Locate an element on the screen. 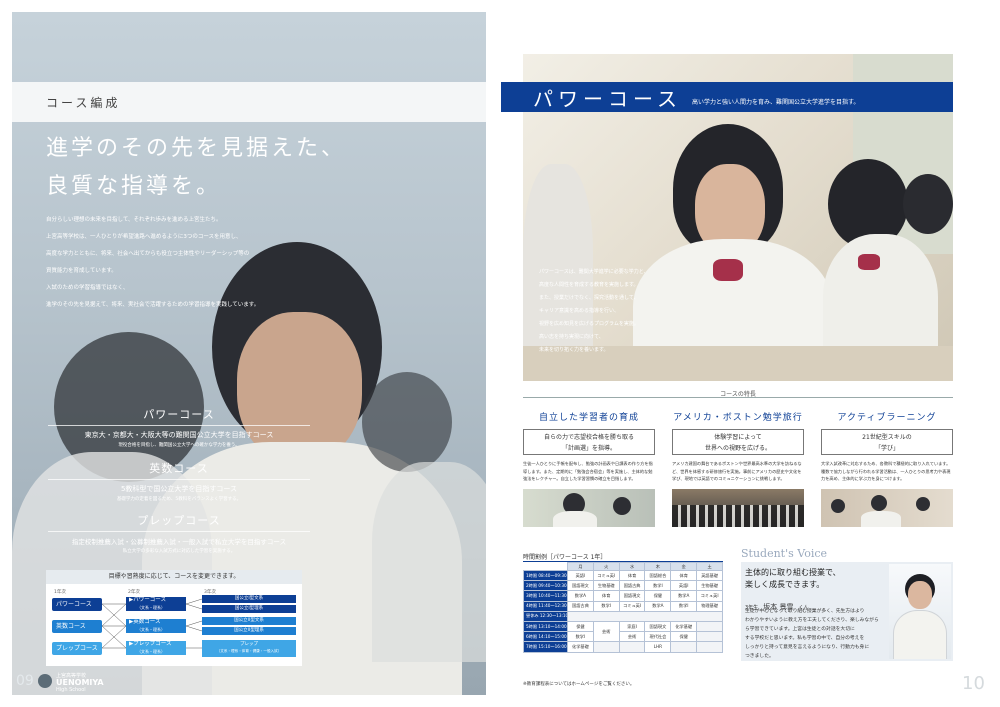  student-hair-right is located at coordinates (407, 422).